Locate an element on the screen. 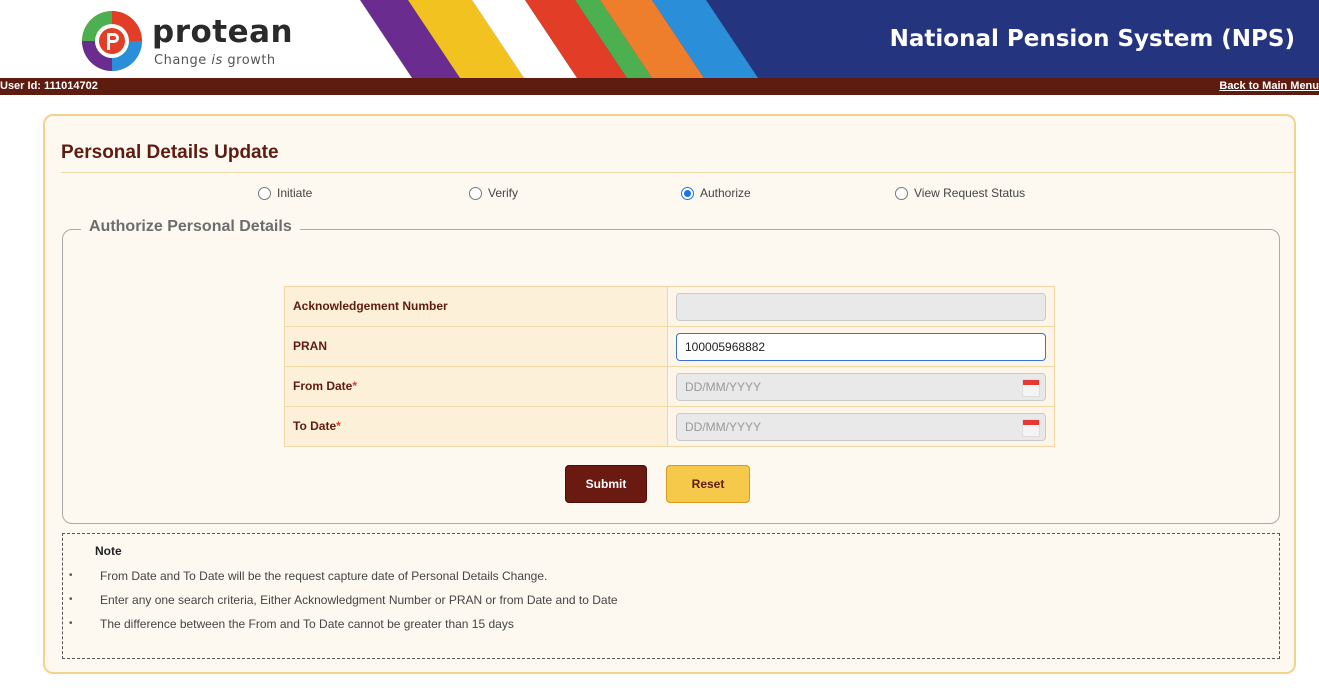 This screenshot has height=699, width=1319. radio-view-request-status-label: View Request Status is located at coordinates (970, 193).